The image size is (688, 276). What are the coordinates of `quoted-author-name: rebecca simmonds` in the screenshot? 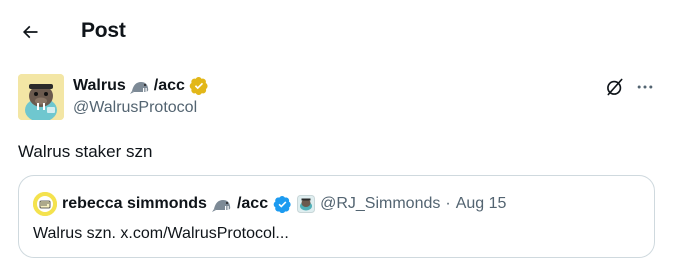 It's located at (134, 204).